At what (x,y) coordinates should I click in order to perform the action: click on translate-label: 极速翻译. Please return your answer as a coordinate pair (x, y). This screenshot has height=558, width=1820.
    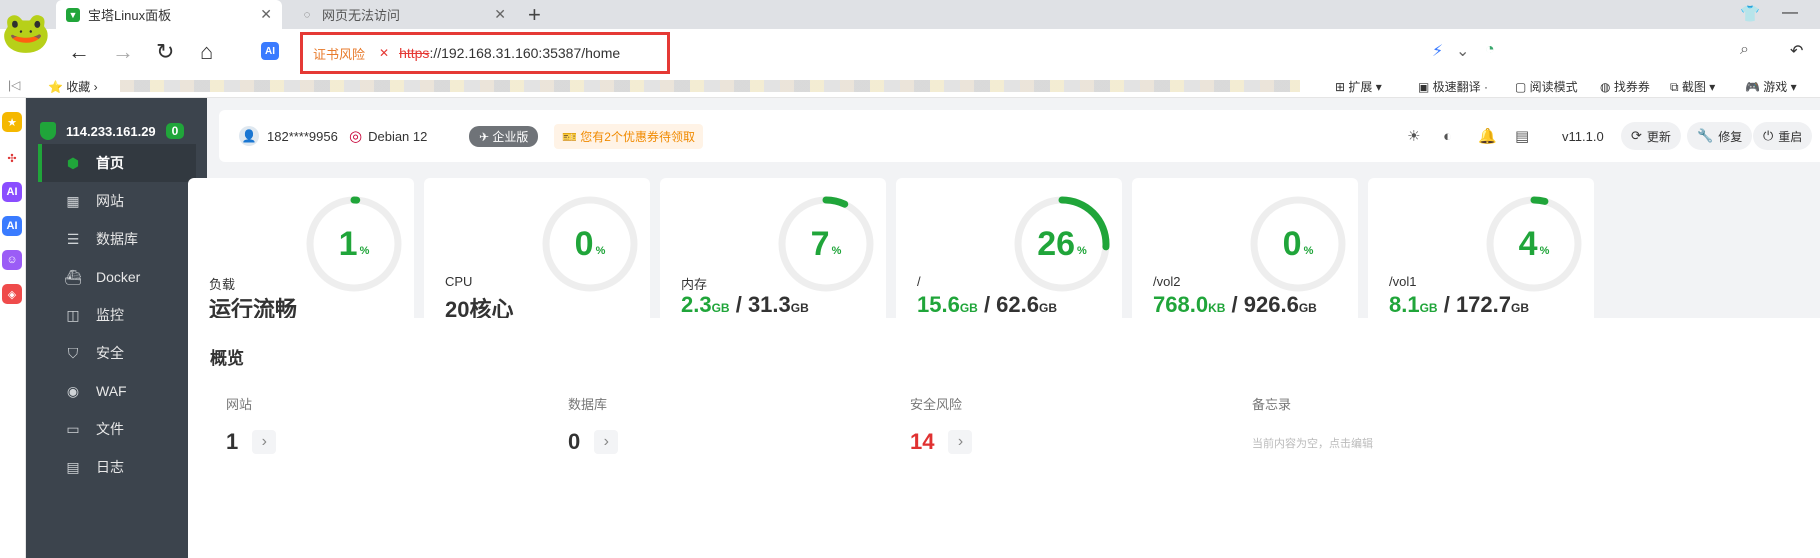
    Looking at the image, I should click on (1456, 87).